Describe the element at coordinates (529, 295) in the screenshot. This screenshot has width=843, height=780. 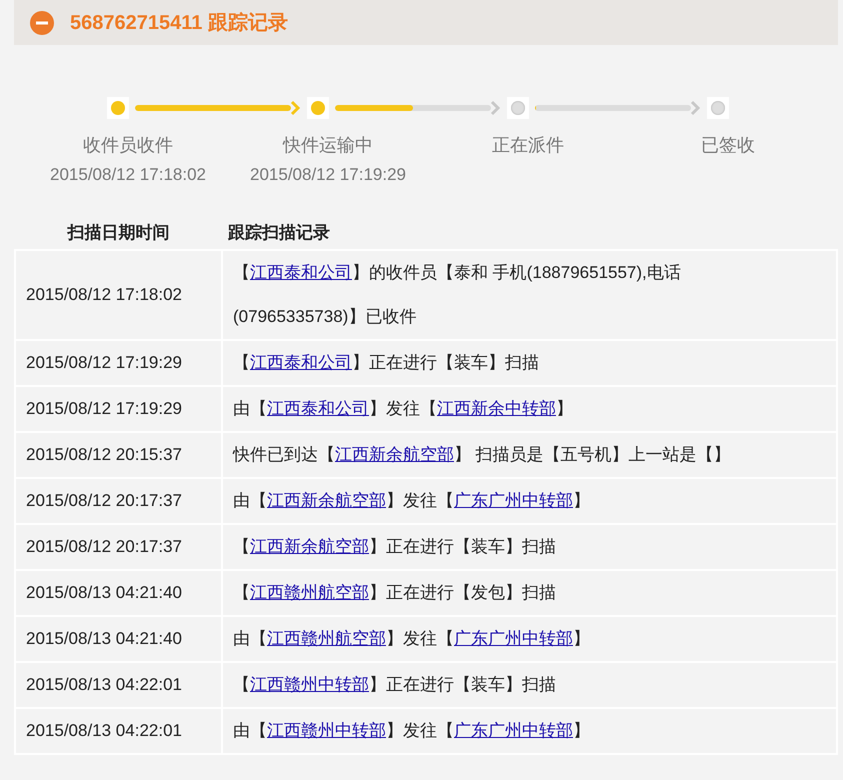
I see `scan-record-cell: 【江西泰和公司】的收件员【泰和 手机(18879651557),电话(07965335738)】已收件` at that location.